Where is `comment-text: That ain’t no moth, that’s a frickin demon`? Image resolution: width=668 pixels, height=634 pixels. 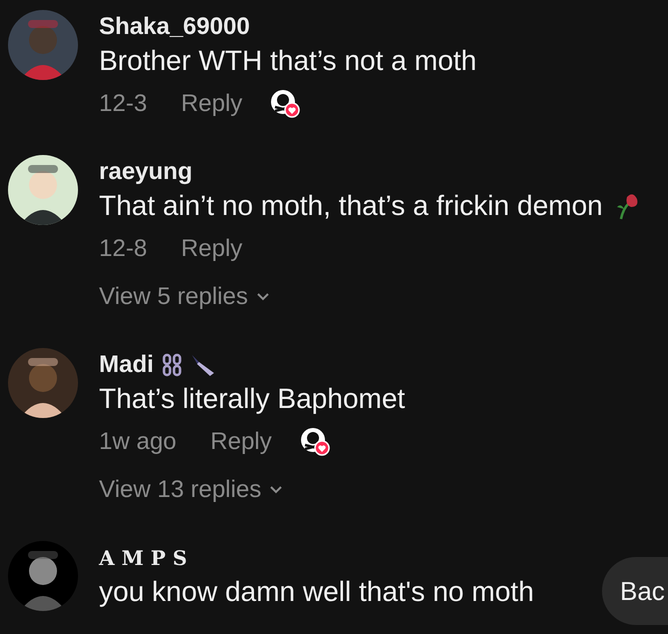 comment-text: That ain’t no moth, that’s a frickin demon is located at coordinates (351, 206).